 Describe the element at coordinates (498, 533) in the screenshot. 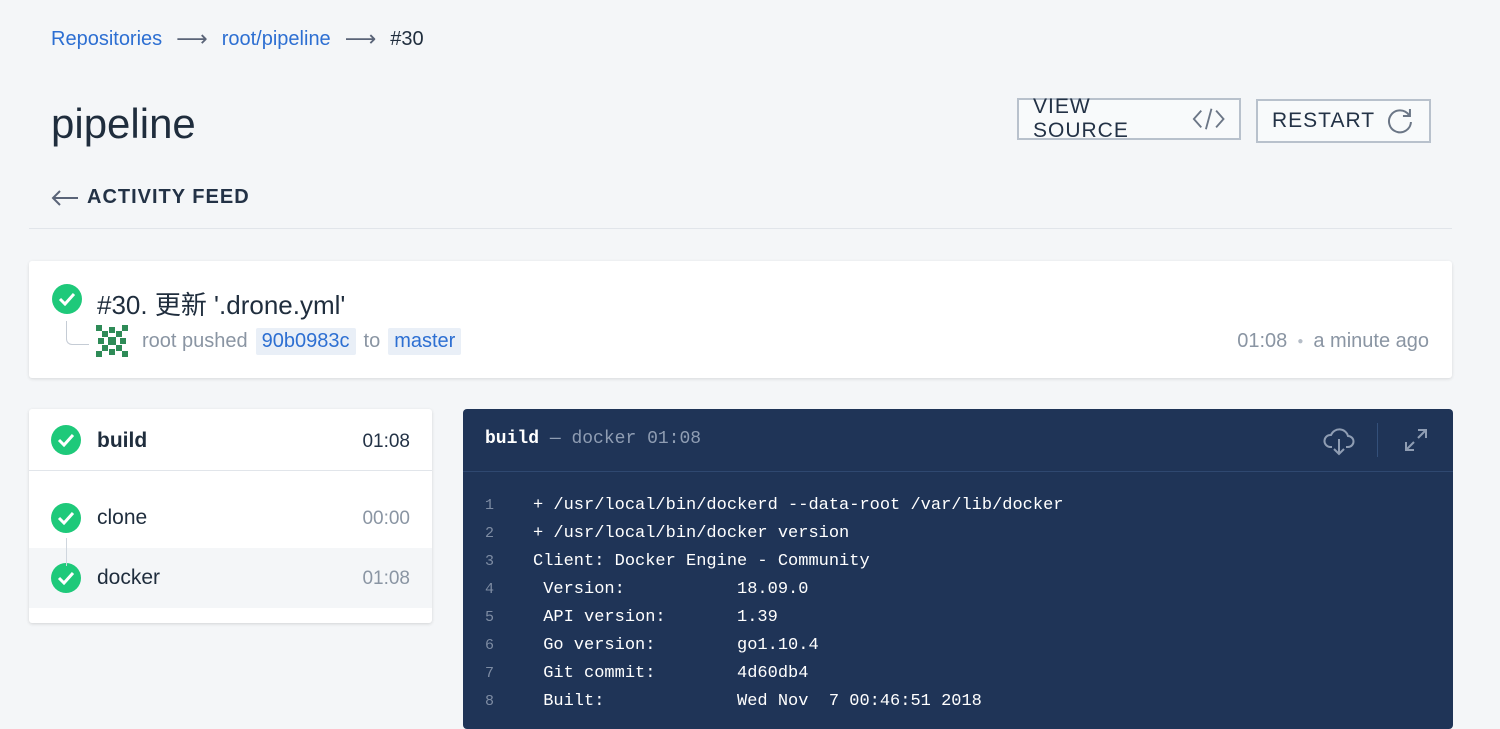

I see `log-line-number: 2` at that location.